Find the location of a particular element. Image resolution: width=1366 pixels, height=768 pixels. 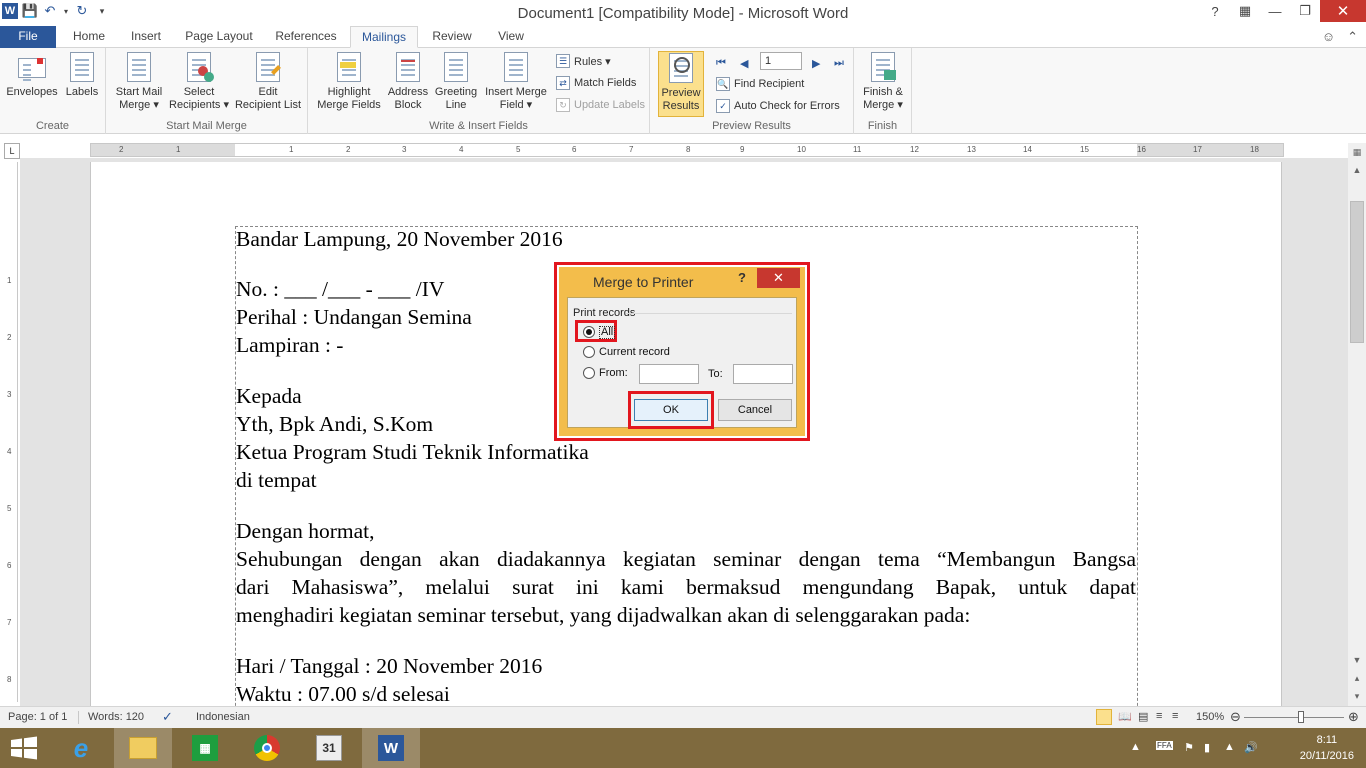

outline-icon: ≡ is located at coordinates (1159, 716).